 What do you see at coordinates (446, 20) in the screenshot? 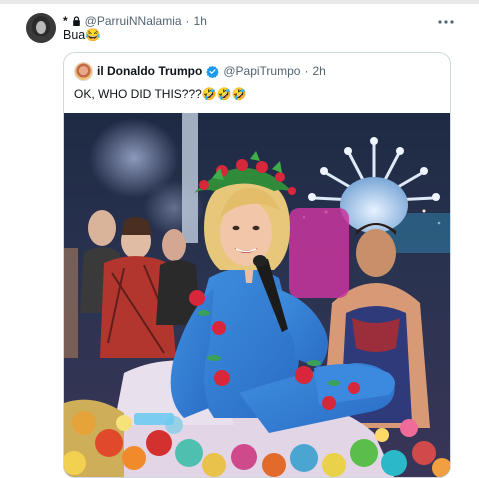
I see `more-horizontal-icon` at bounding box center [446, 20].